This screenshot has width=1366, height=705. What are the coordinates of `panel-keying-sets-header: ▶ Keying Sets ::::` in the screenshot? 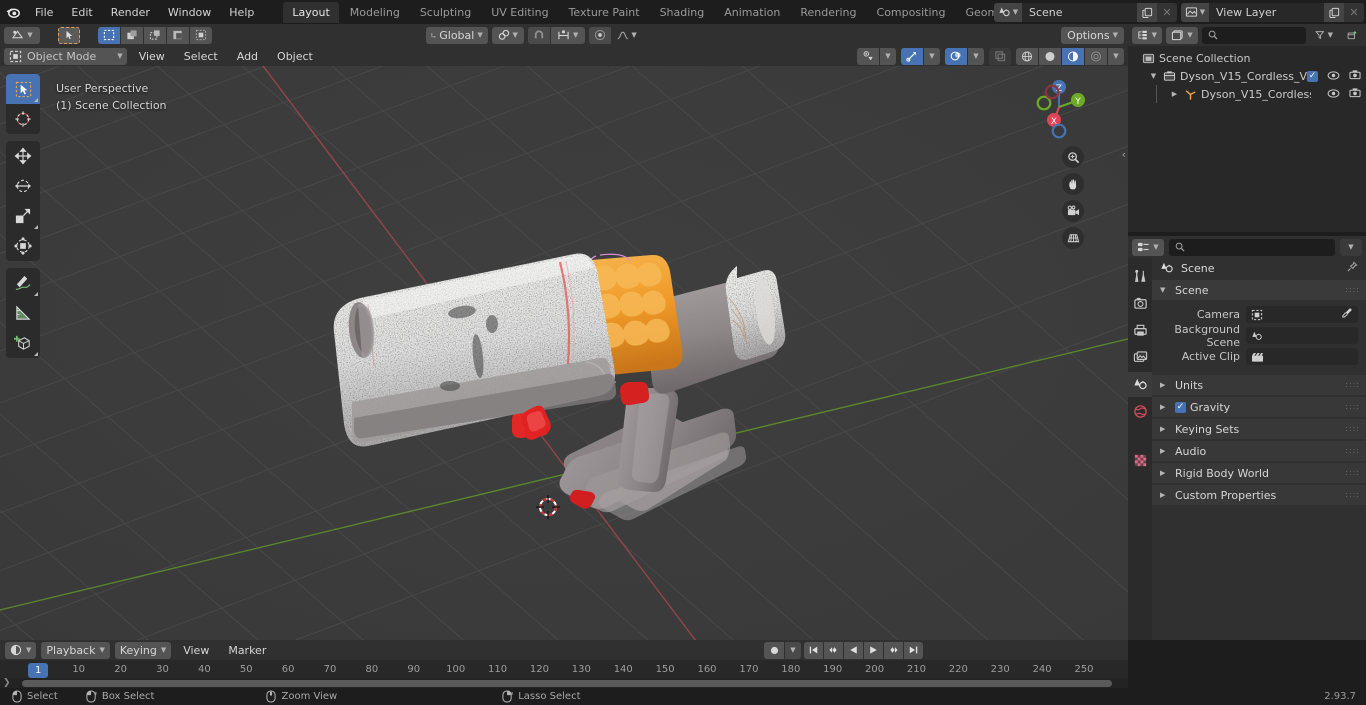 It's located at (1259, 429).